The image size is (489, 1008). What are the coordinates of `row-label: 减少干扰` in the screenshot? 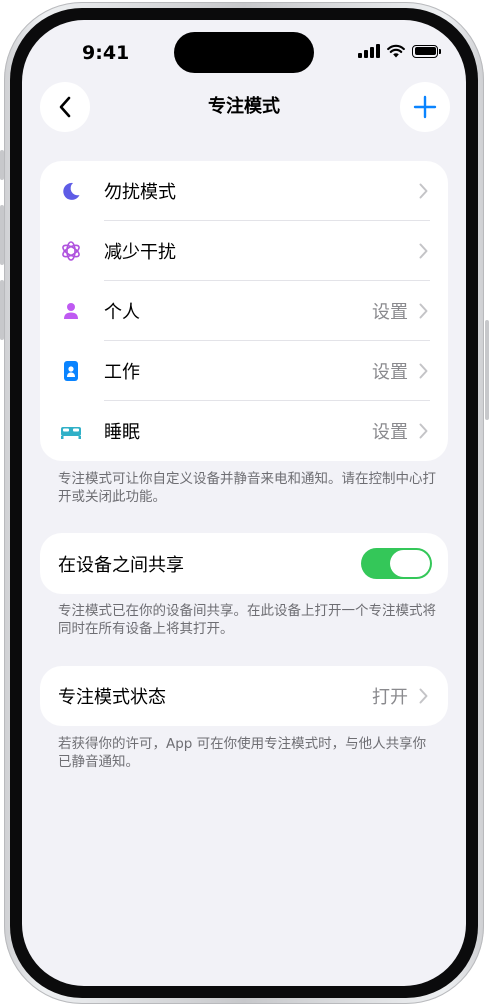 It's located at (140, 252).